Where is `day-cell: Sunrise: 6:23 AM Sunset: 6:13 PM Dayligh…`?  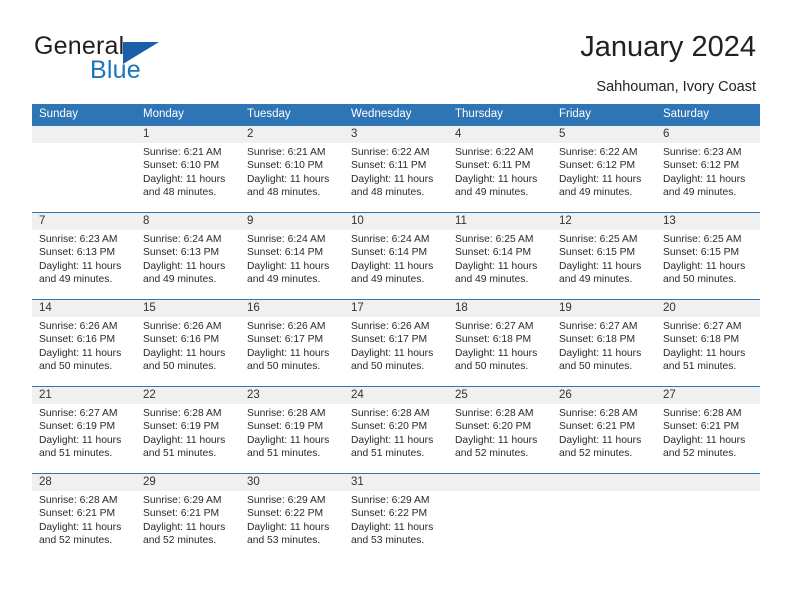 day-cell: Sunrise: 6:23 AM Sunset: 6:13 PM Dayligh… is located at coordinates (84, 264).